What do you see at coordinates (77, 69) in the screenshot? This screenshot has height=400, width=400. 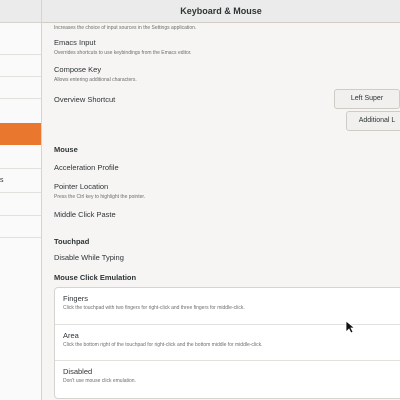 I see `compose-key-title: Compose Key` at bounding box center [77, 69].